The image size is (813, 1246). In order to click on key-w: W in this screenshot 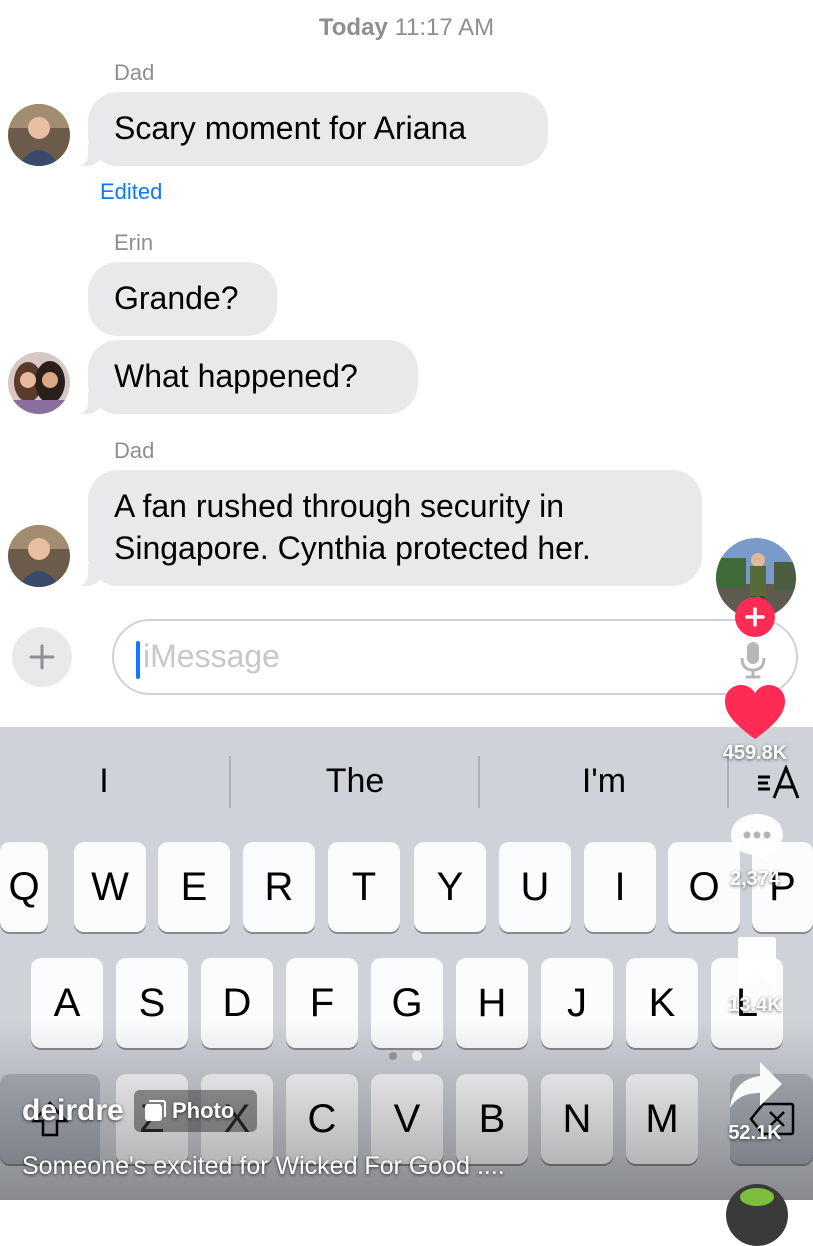, I will do `click(110, 887)`.